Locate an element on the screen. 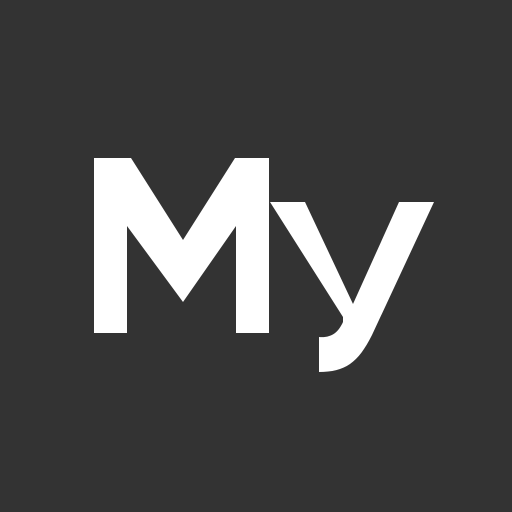 The width and height of the screenshot is (512, 512). logo-letter-y is located at coordinates (352, 287).